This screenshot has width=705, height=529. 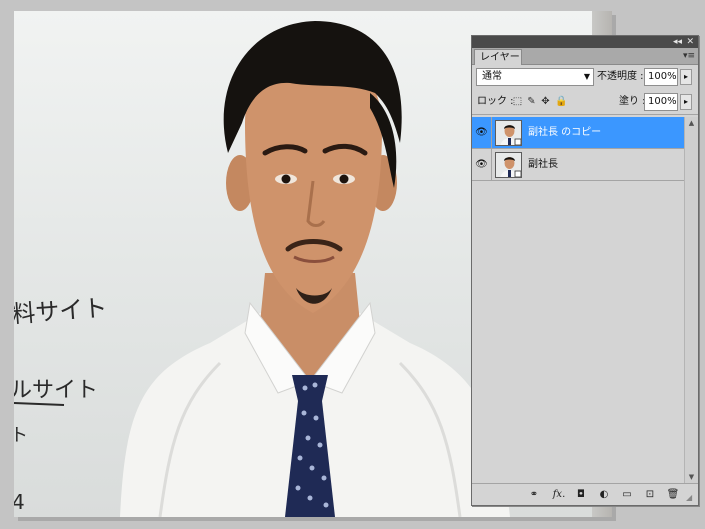 What do you see at coordinates (581, 494) in the screenshot?
I see `add-mask-icon: ◘` at bounding box center [581, 494].